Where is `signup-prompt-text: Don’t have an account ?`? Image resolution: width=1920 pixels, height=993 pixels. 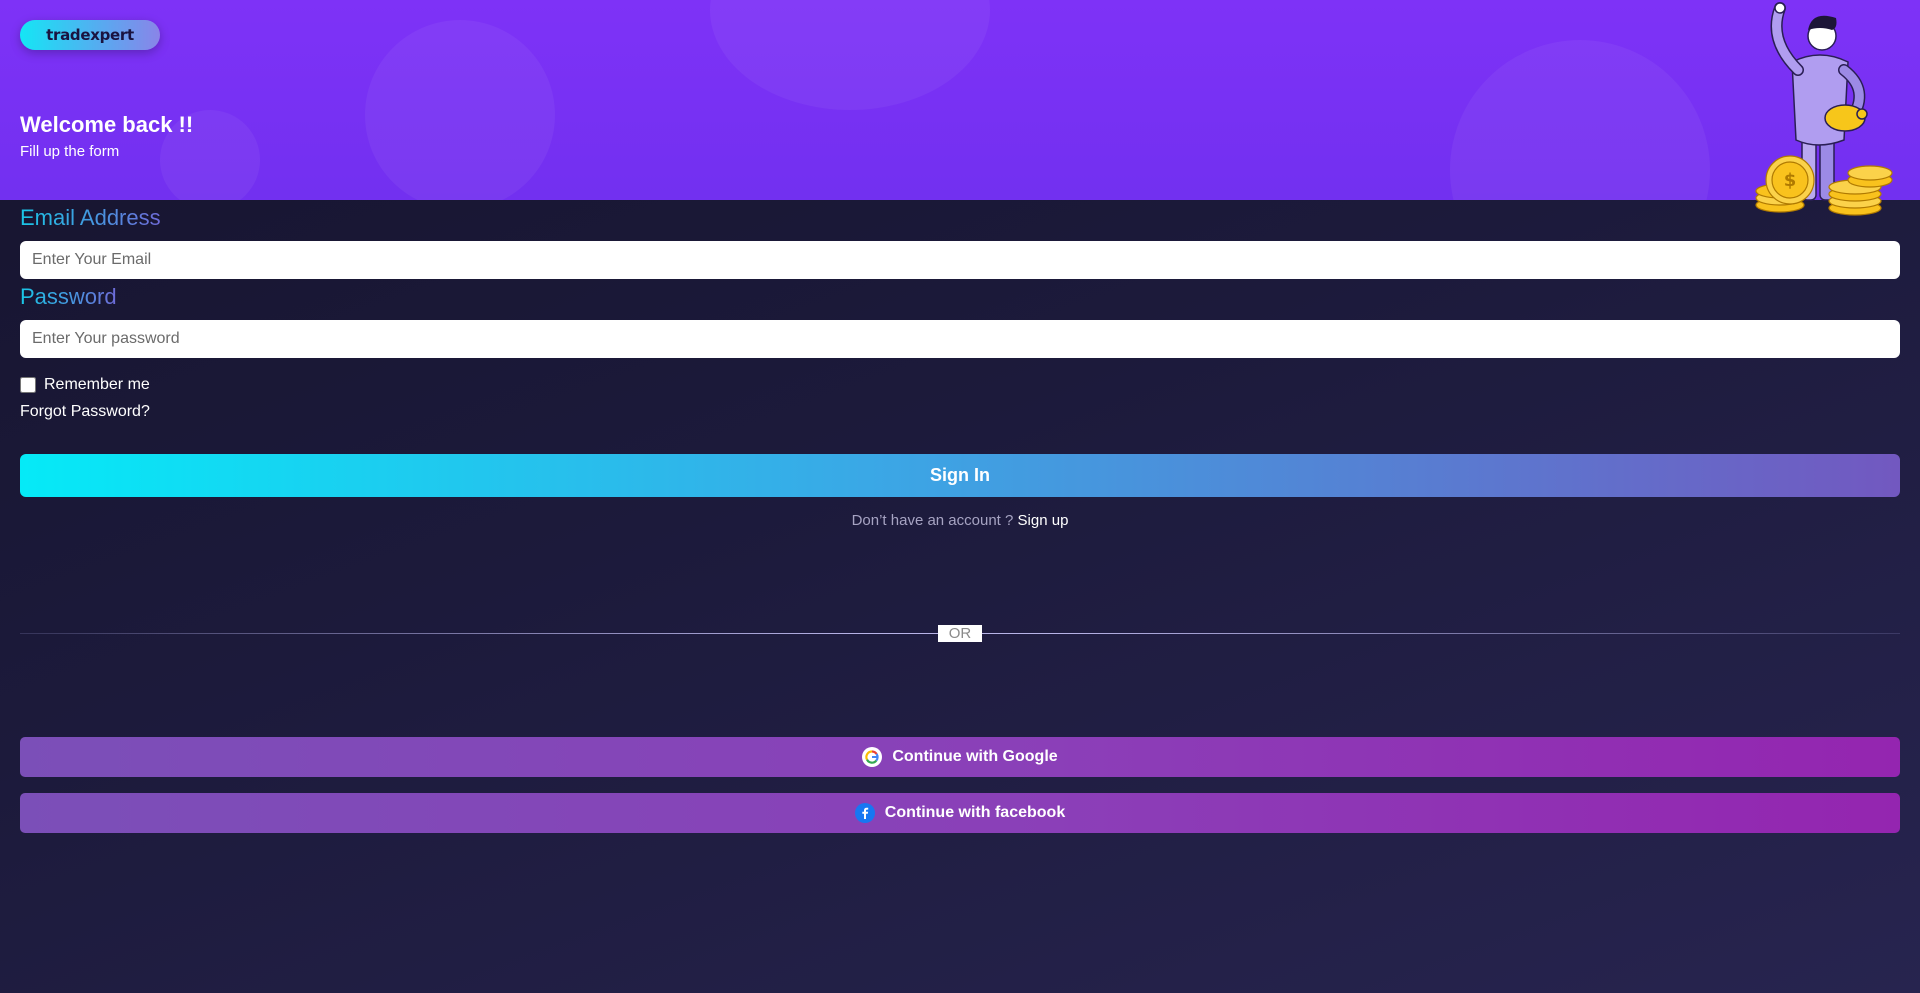 signup-prompt-text: Don’t have an account ? is located at coordinates (932, 520).